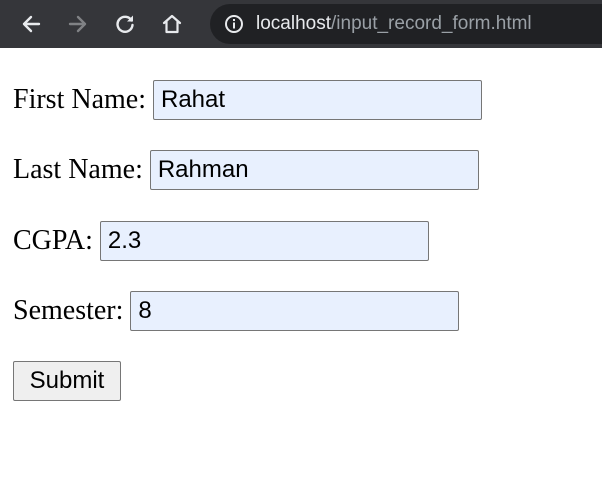 The height and width of the screenshot is (484, 602). What do you see at coordinates (53, 240) in the screenshot?
I see `cgpa-label: CGPA:` at bounding box center [53, 240].